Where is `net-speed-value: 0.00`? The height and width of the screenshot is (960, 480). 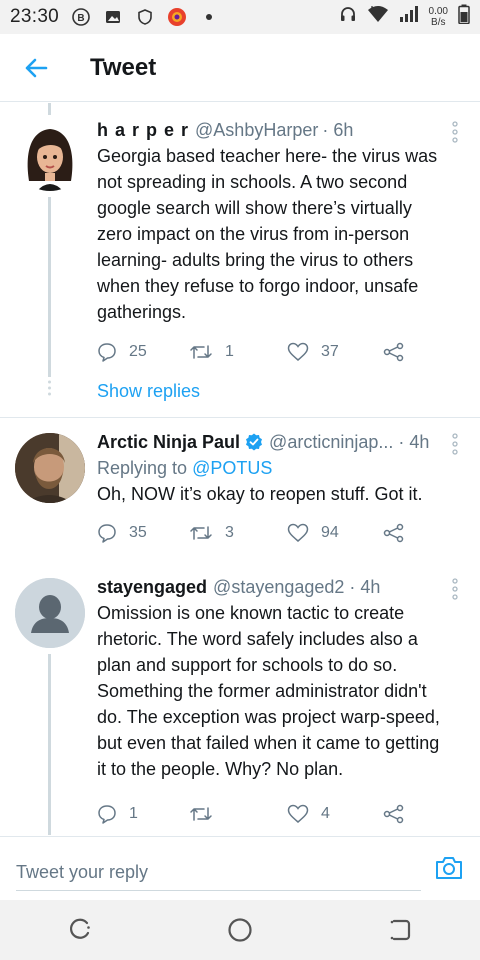 net-speed-value: 0.00 is located at coordinates (438, 11).